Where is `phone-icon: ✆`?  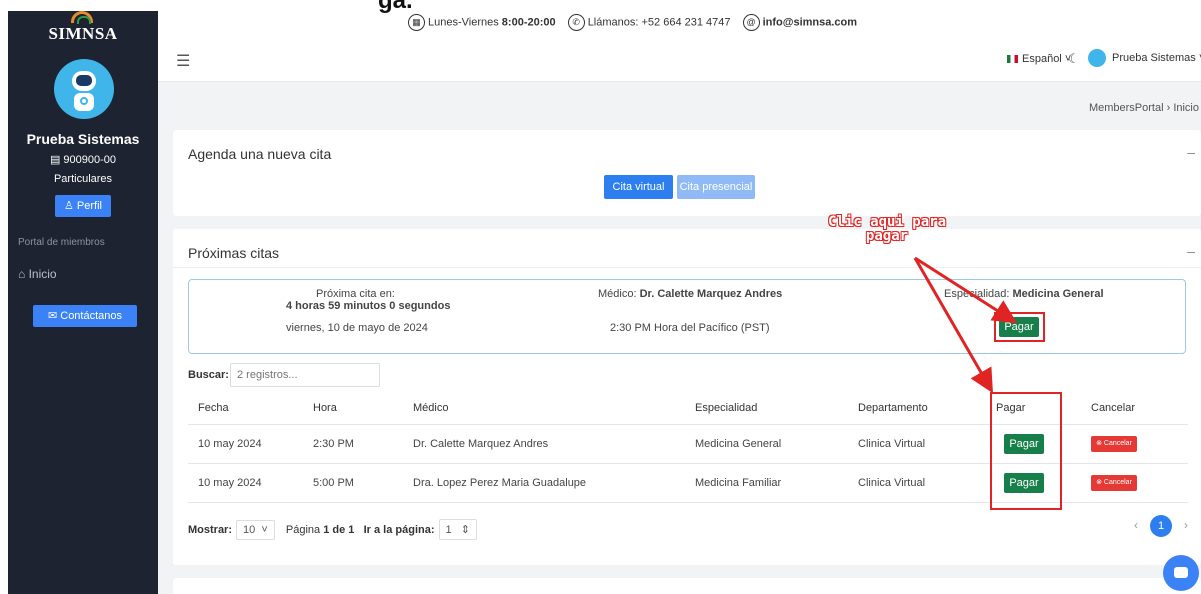
phone-icon: ✆ is located at coordinates (576, 22).